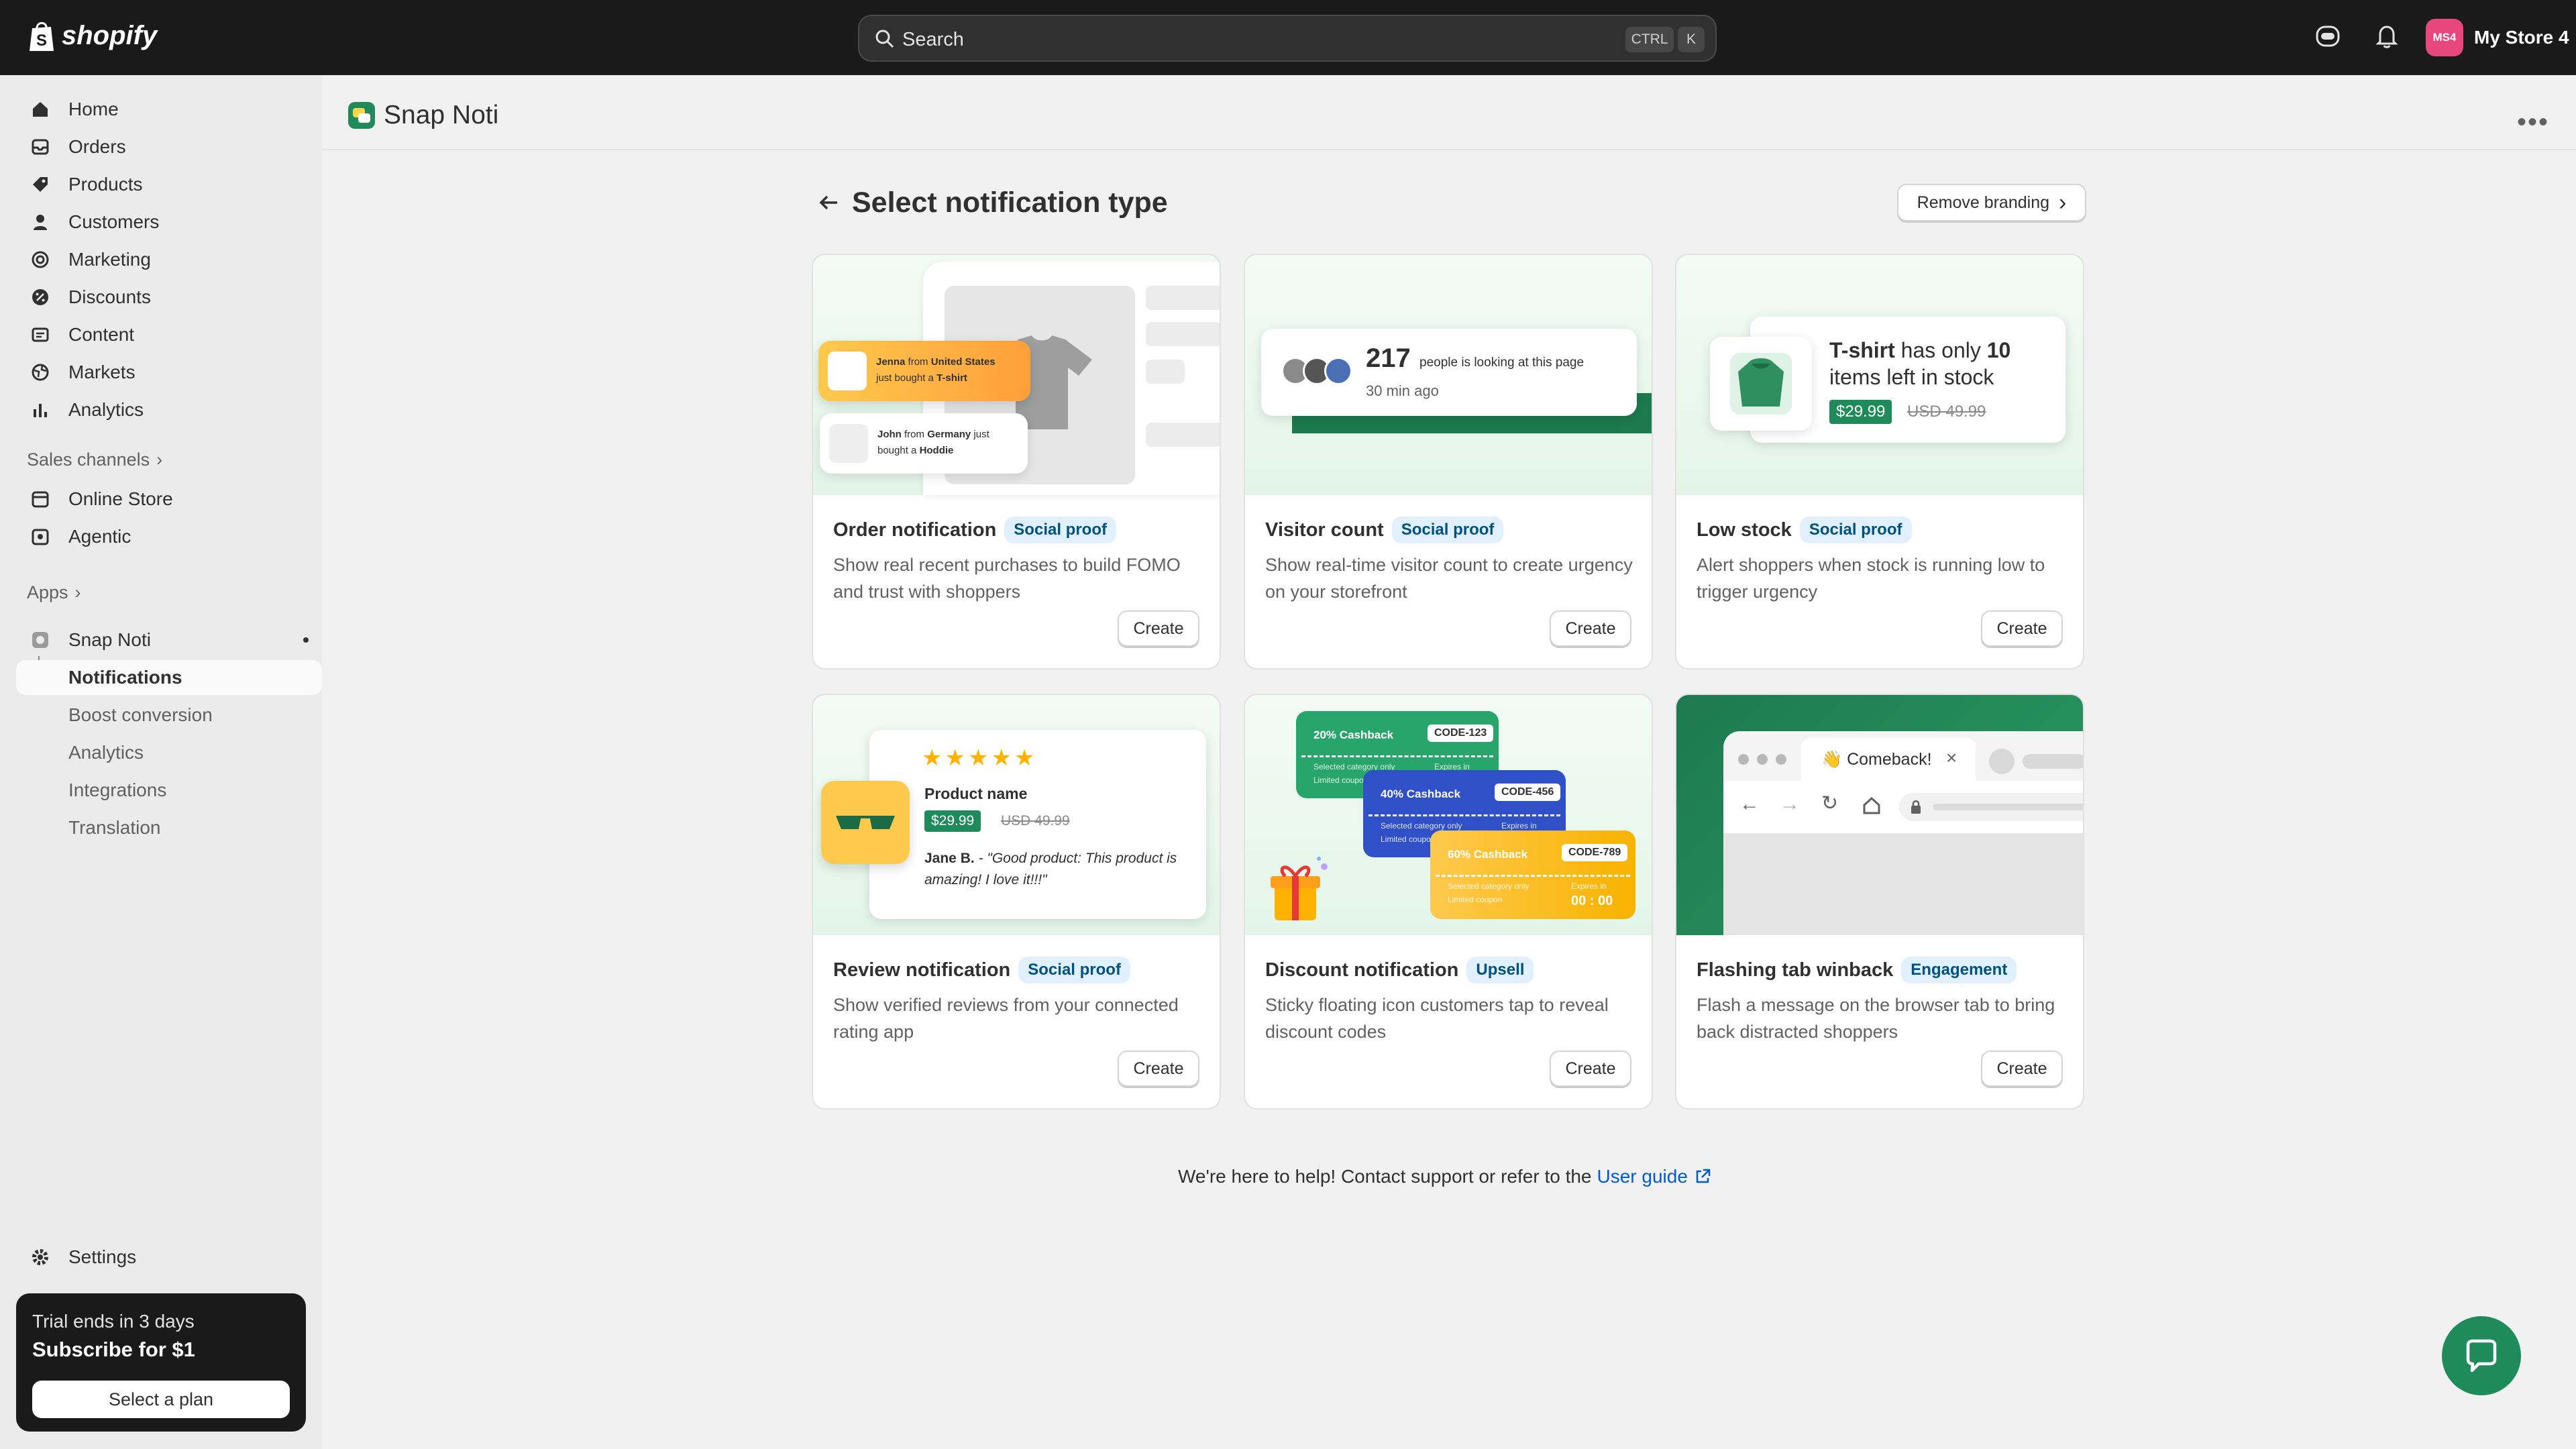  What do you see at coordinates (113, 1321) in the screenshot?
I see `trial-text: Trial ends in 3 days` at bounding box center [113, 1321].